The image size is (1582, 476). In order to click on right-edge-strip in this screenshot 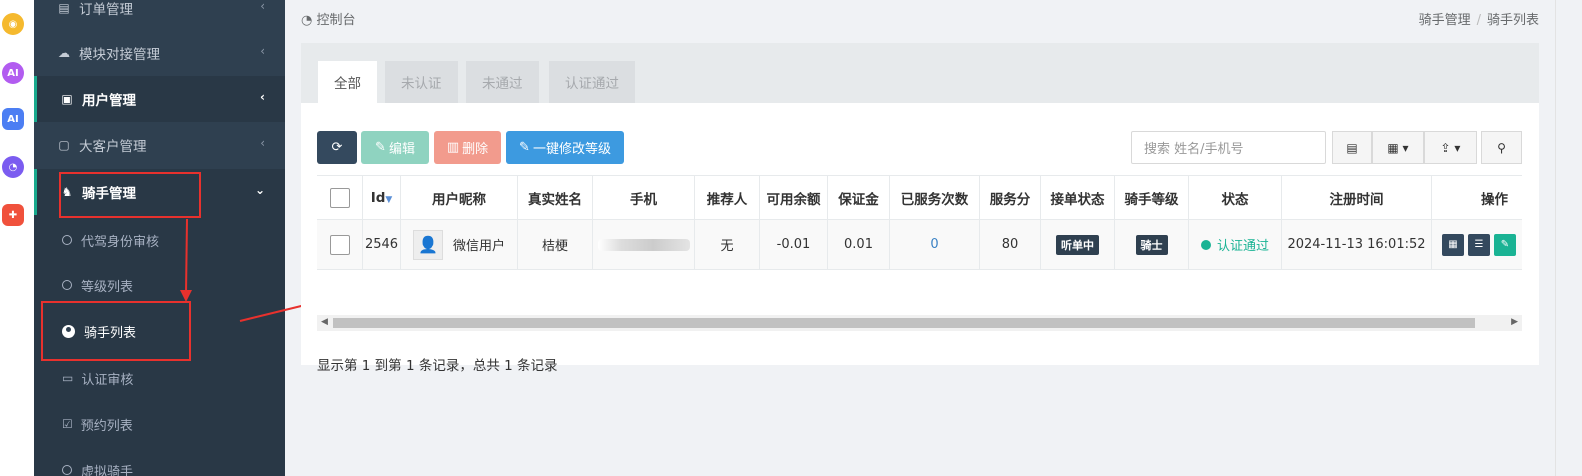, I will do `click(1568, 238)`.